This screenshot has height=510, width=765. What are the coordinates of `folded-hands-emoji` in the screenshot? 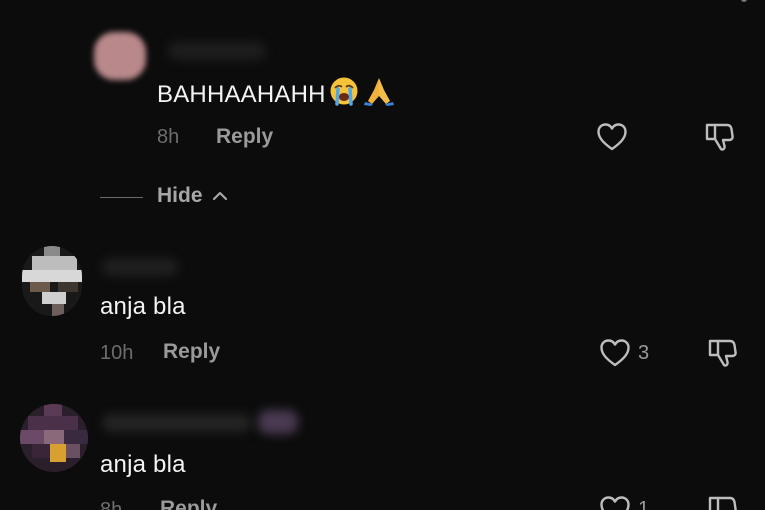 It's located at (379, 94).